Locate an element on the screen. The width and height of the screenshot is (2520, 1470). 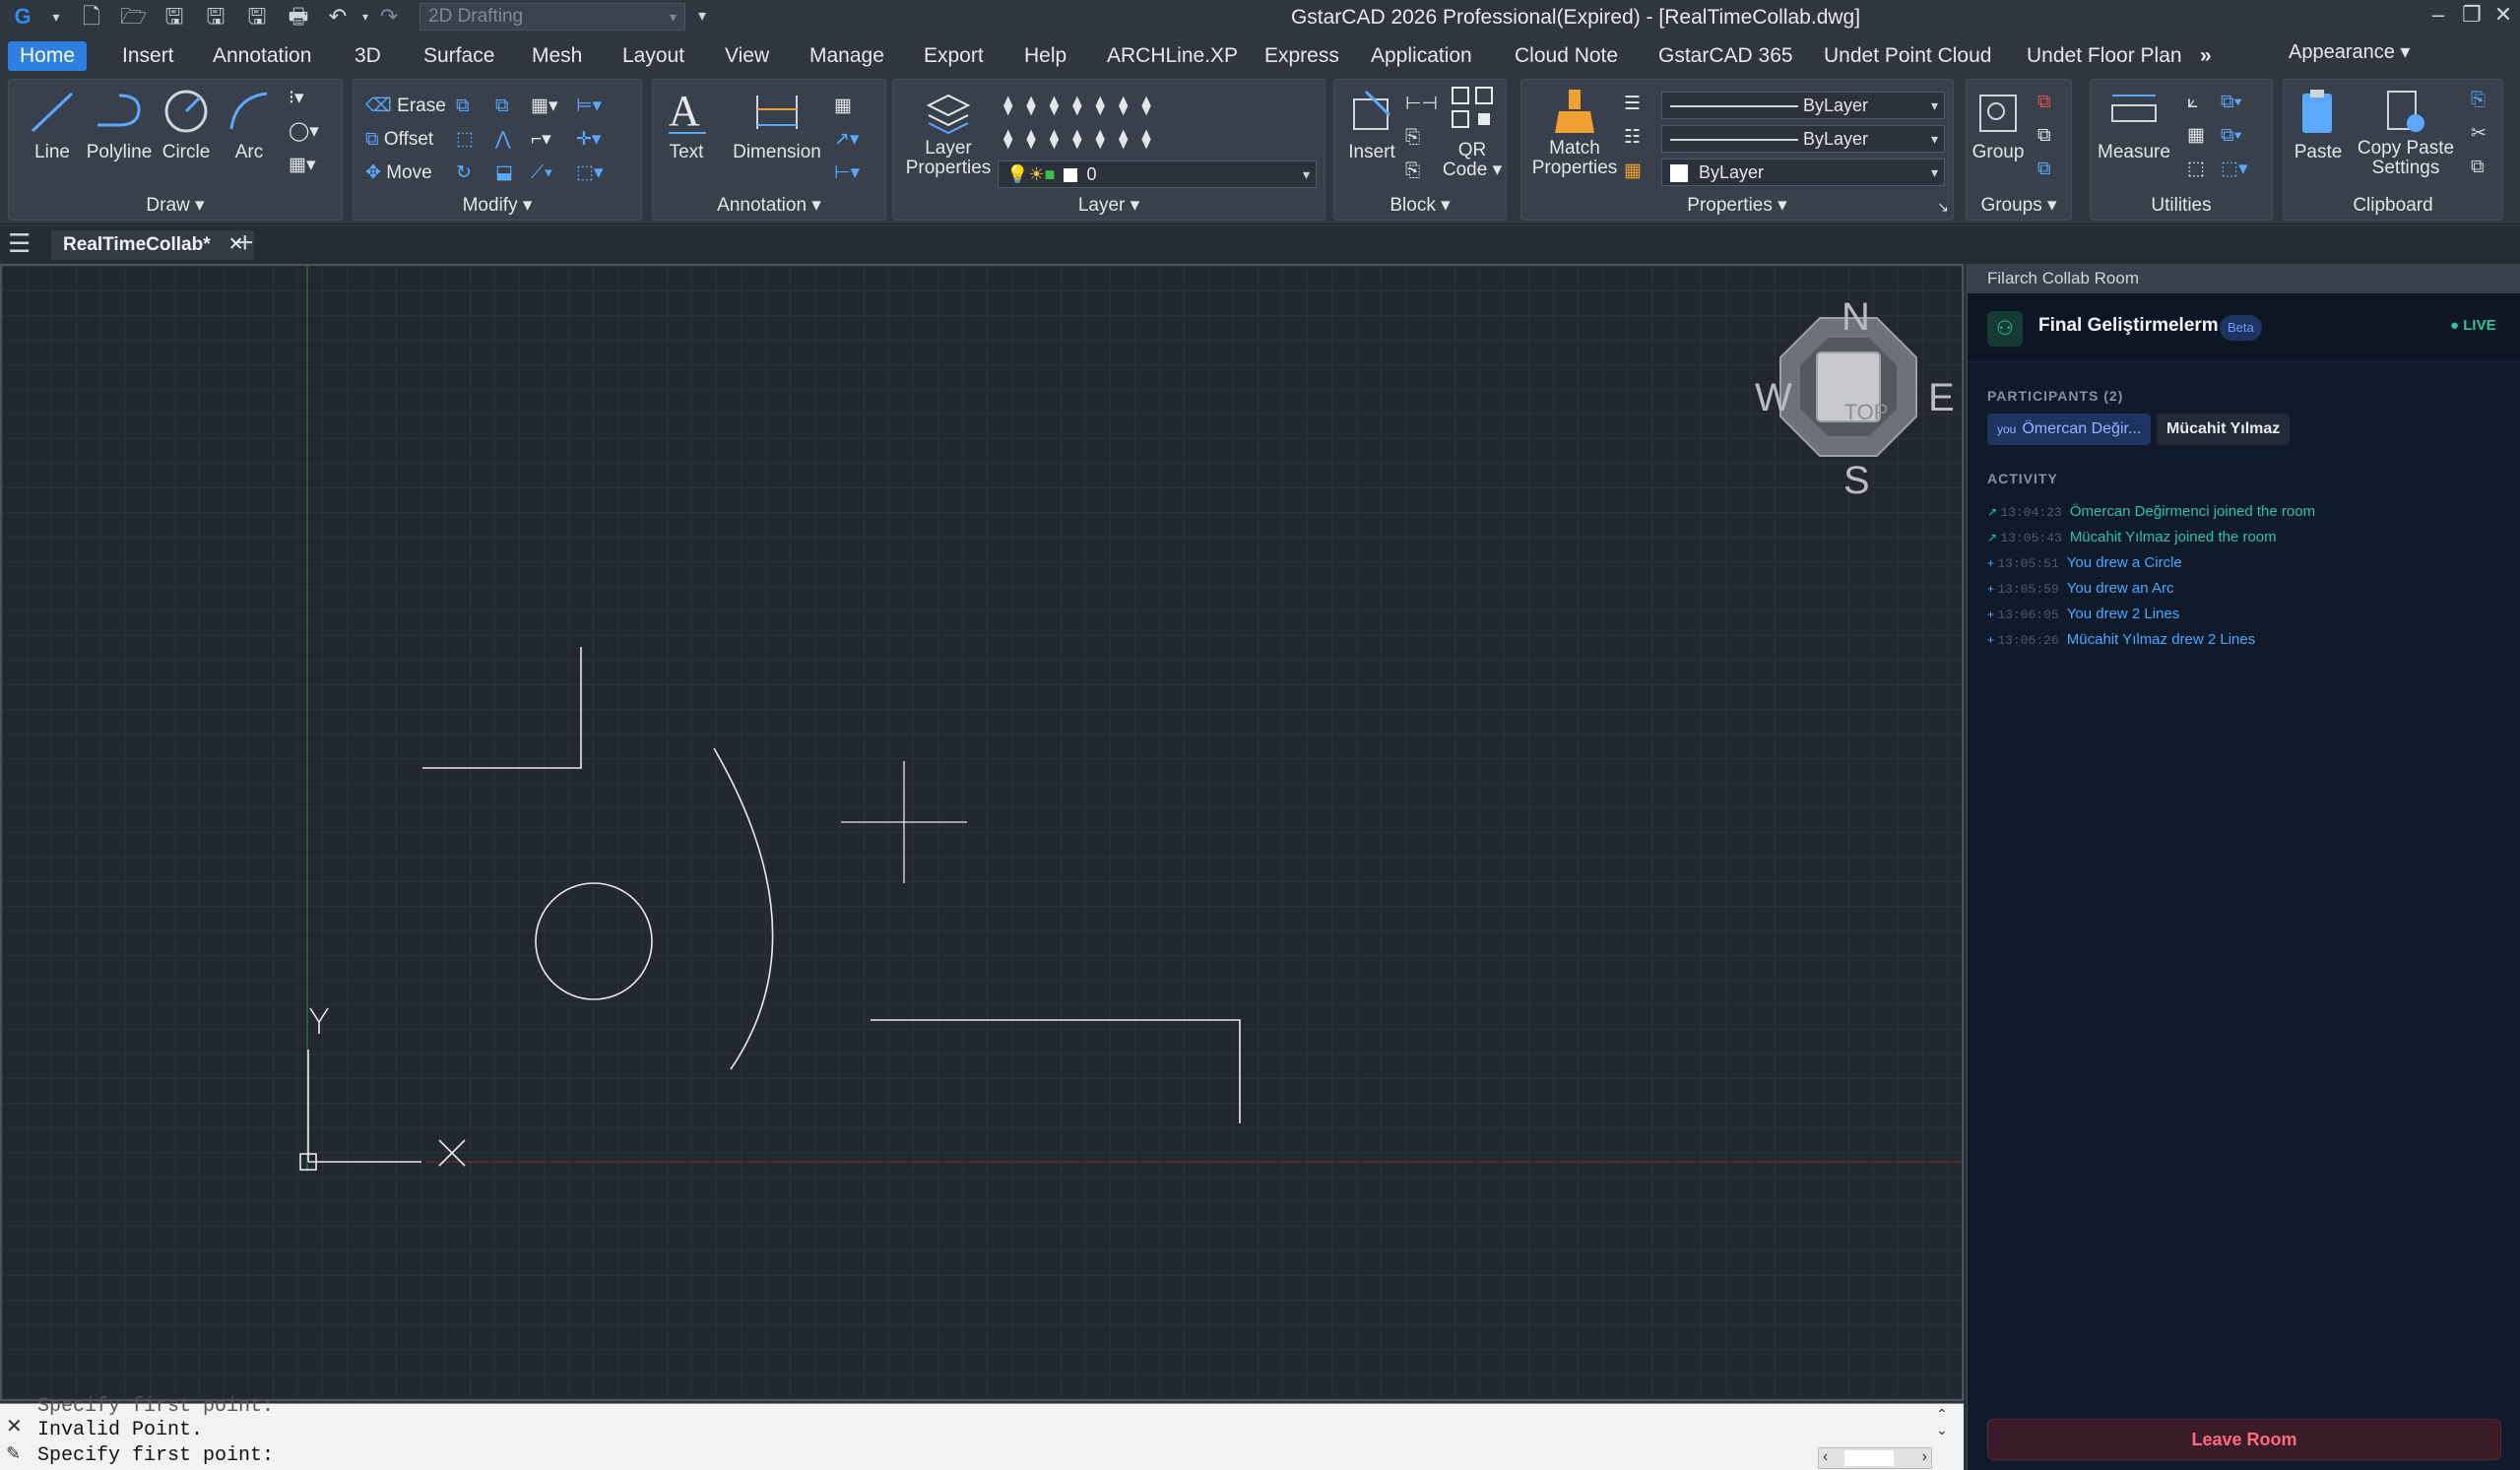
paste-button: Paste is located at coordinates (2318, 124).